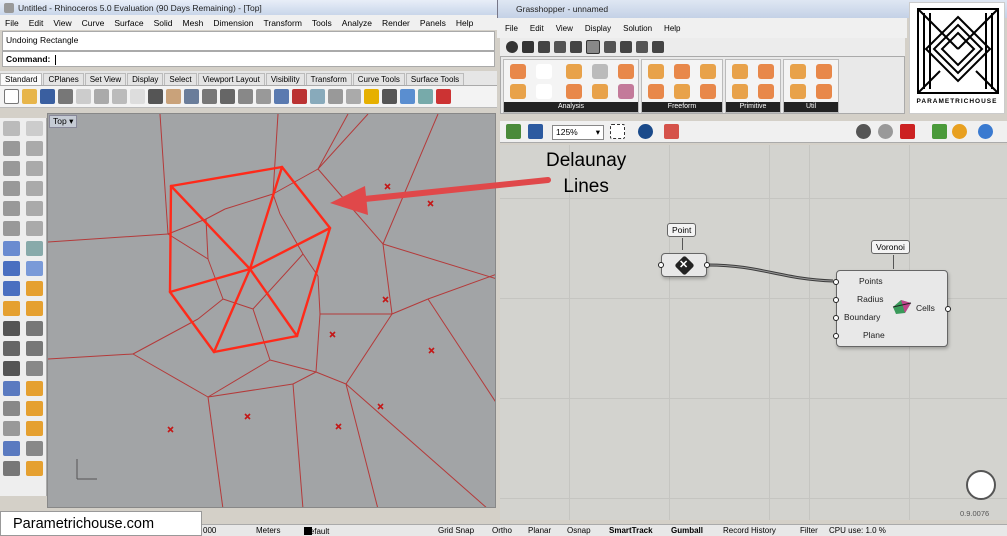 Image resolution: width=1007 pixels, height=536 pixels. I want to click on offset-surface-icon, so click(798, 71).